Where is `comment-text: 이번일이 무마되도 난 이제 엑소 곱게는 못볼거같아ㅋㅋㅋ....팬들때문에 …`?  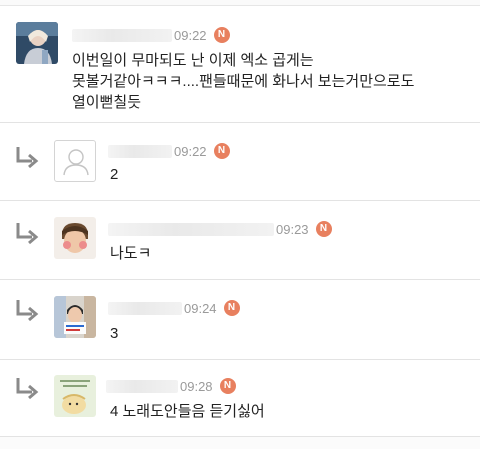
comment-text: 이번일이 무마되도 난 이제 엑소 곱게는 못볼거같아ㅋㅋㅋ....팬들때문에 … is located at coordinates (243, 81).